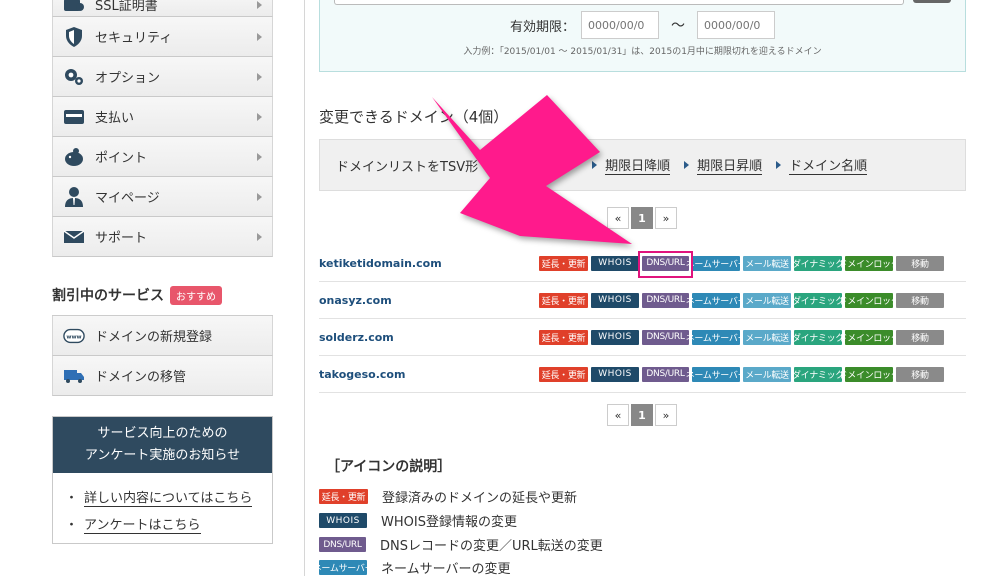 The height and width of the screenshot is (576, 1000). I want to click on survey-details-link: ・詳しい内容についてはこちら, so click(162, 496).